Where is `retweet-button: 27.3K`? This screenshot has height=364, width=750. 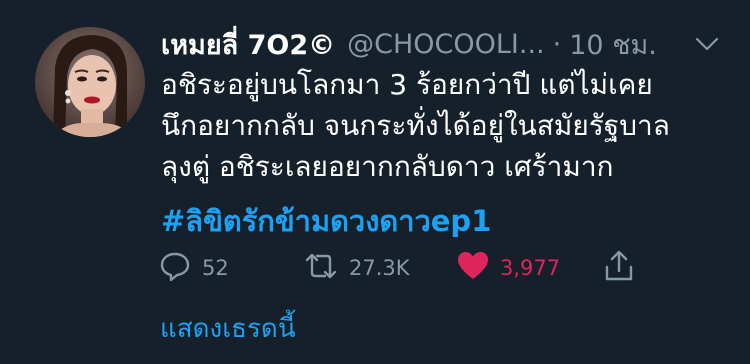
retweet-button: 27.3K is located at coordinates (356, 268).